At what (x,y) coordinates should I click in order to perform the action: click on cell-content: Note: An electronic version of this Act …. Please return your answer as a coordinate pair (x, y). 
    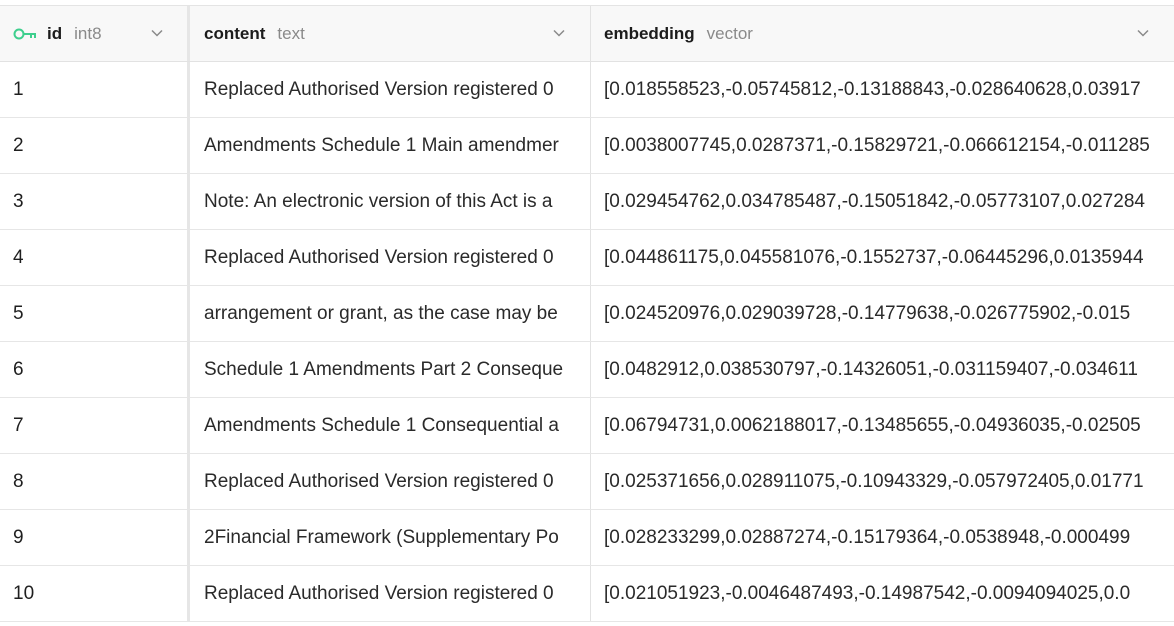
    Looking at the image, I should click on (390, 201).